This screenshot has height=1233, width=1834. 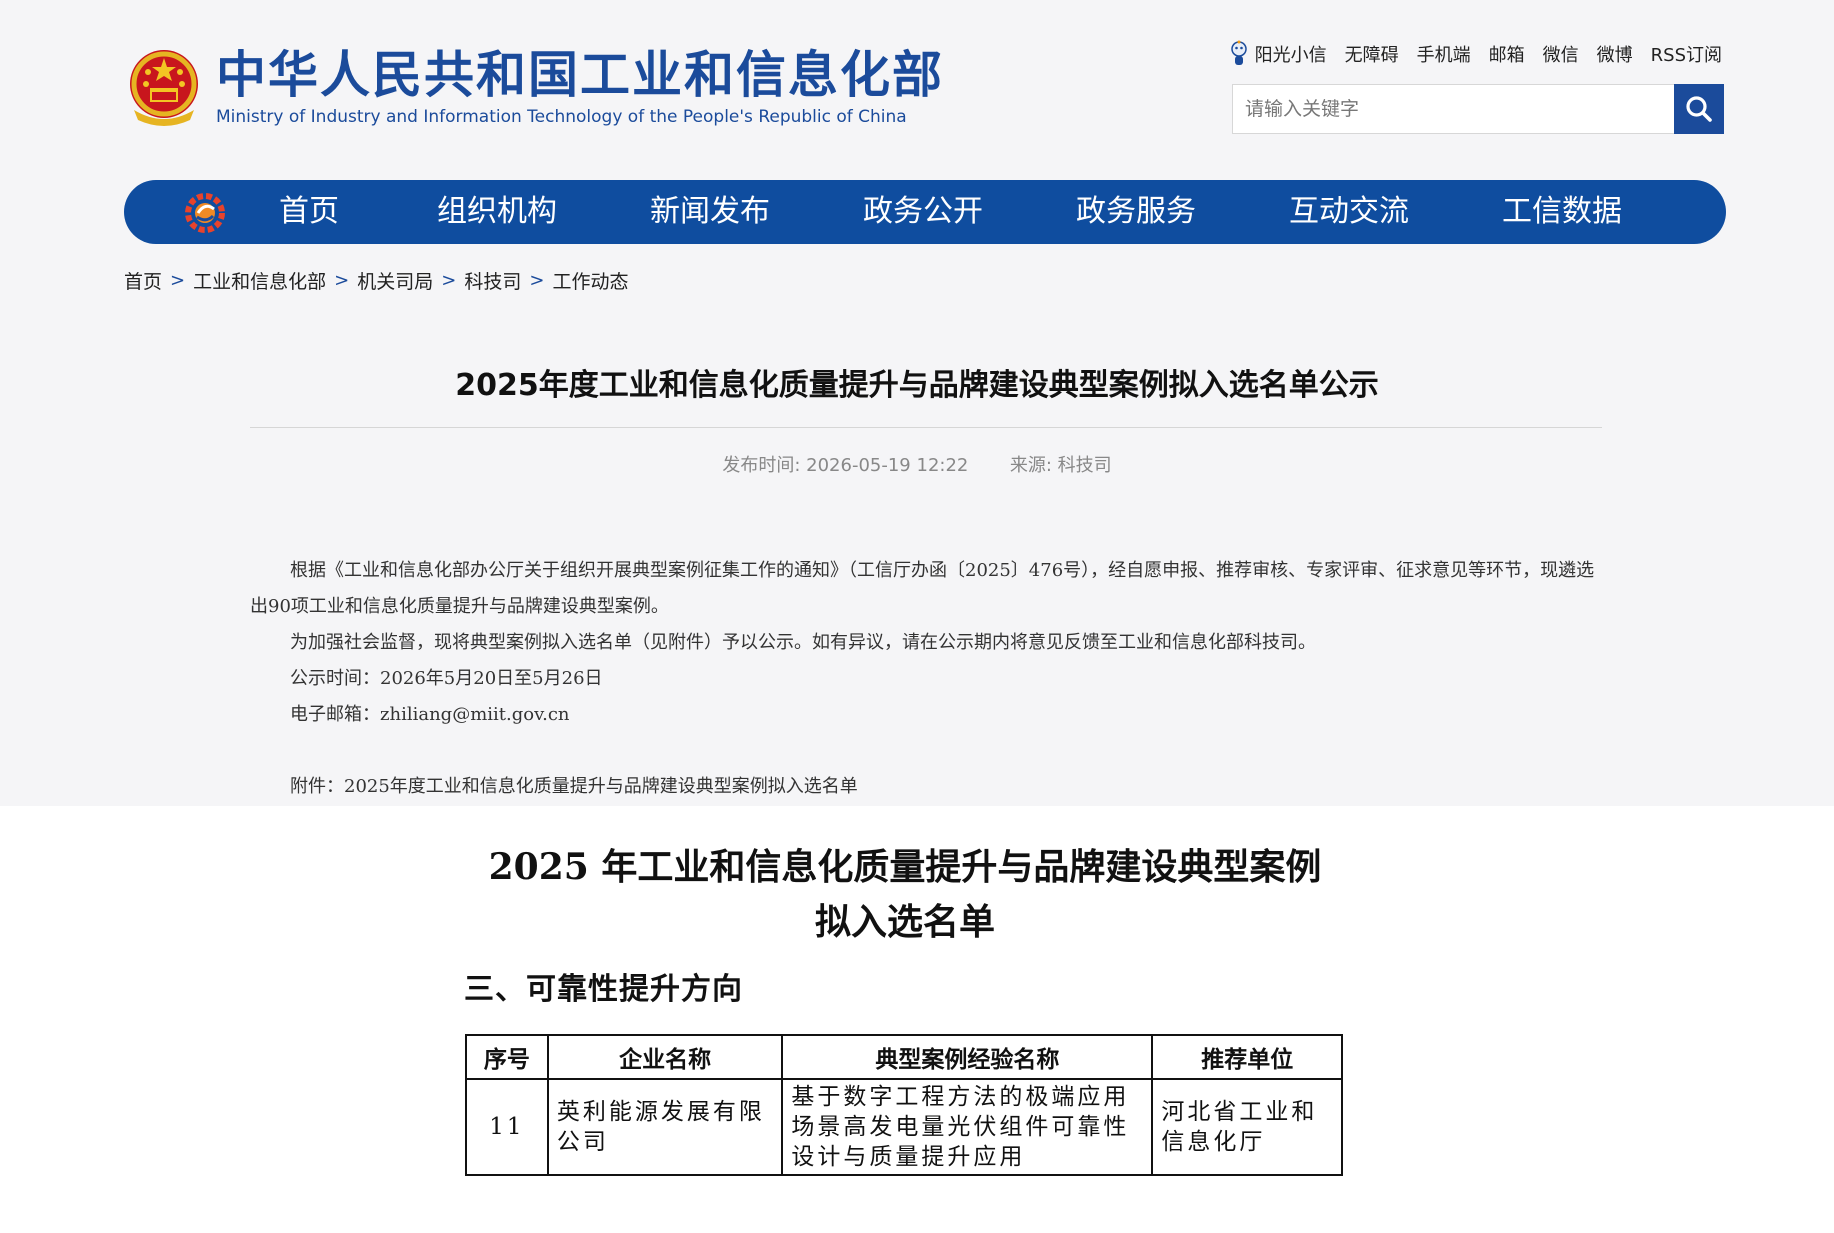 I want to click on cell-number: 11, so click(x=507, y=1127).